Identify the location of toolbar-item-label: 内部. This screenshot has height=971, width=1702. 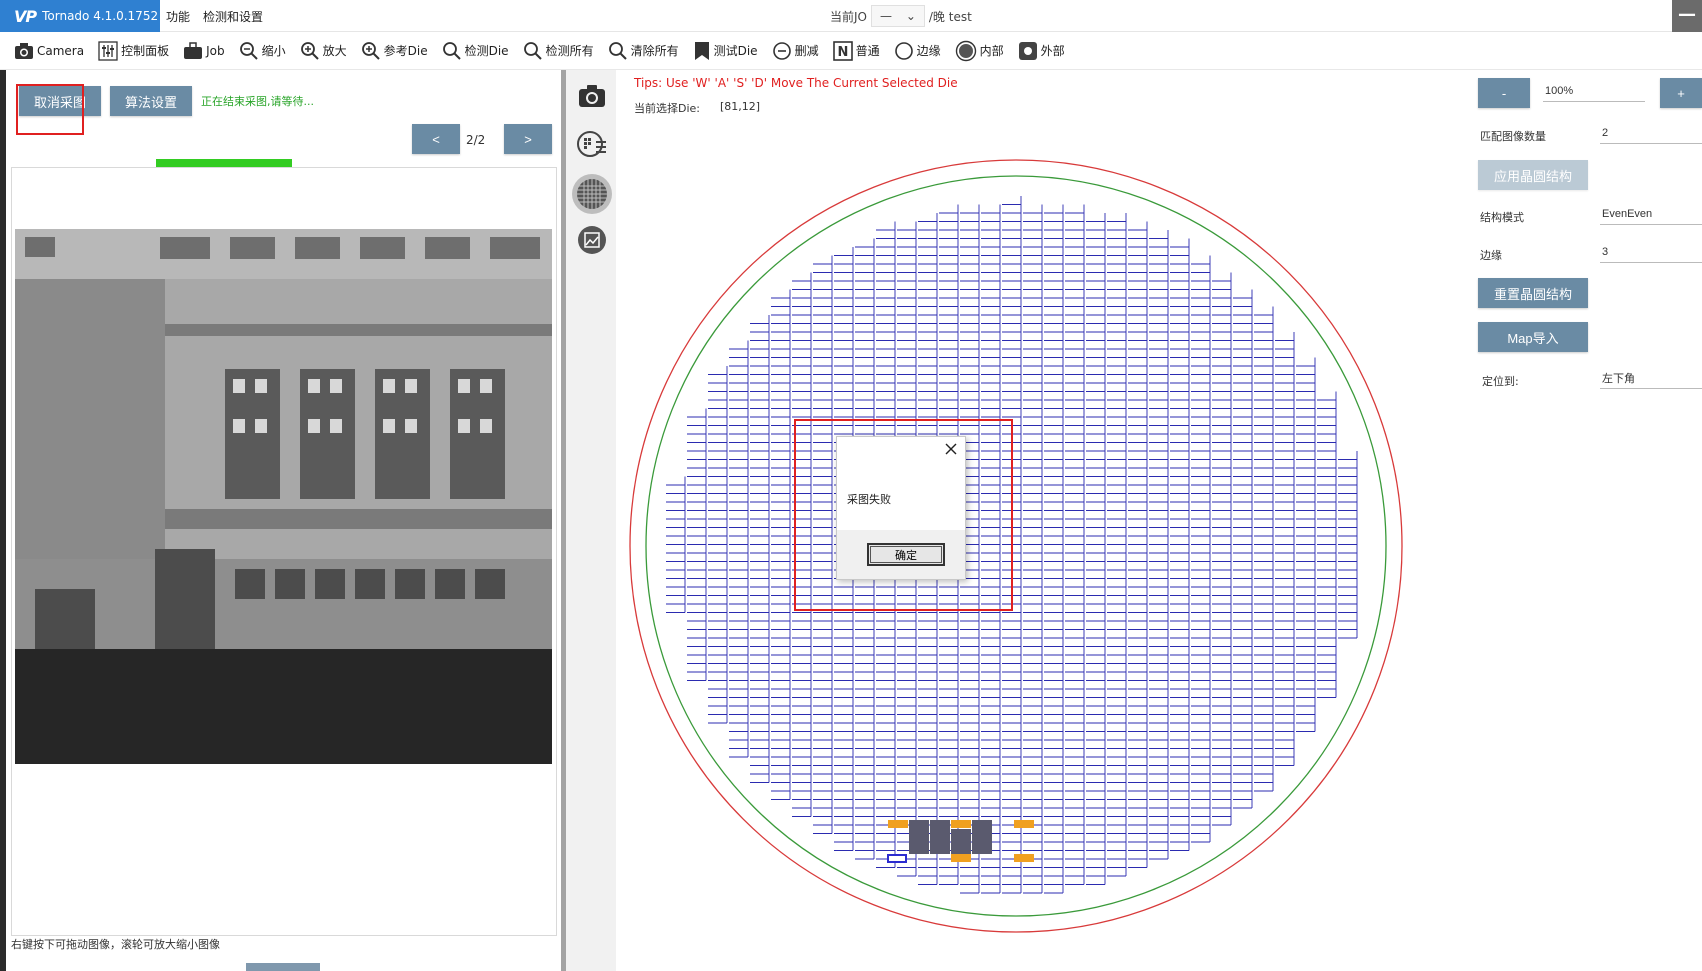
(991, 51).